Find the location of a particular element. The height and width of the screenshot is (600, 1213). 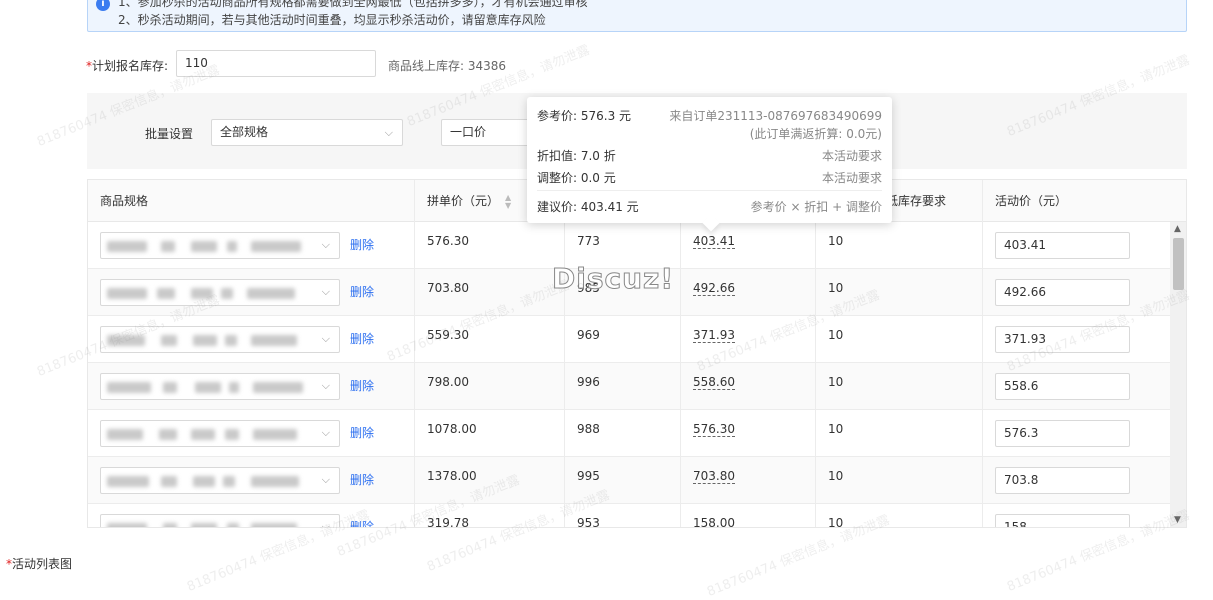

cell-activity-price: 371.93 is located at coordinates (1076, 339).